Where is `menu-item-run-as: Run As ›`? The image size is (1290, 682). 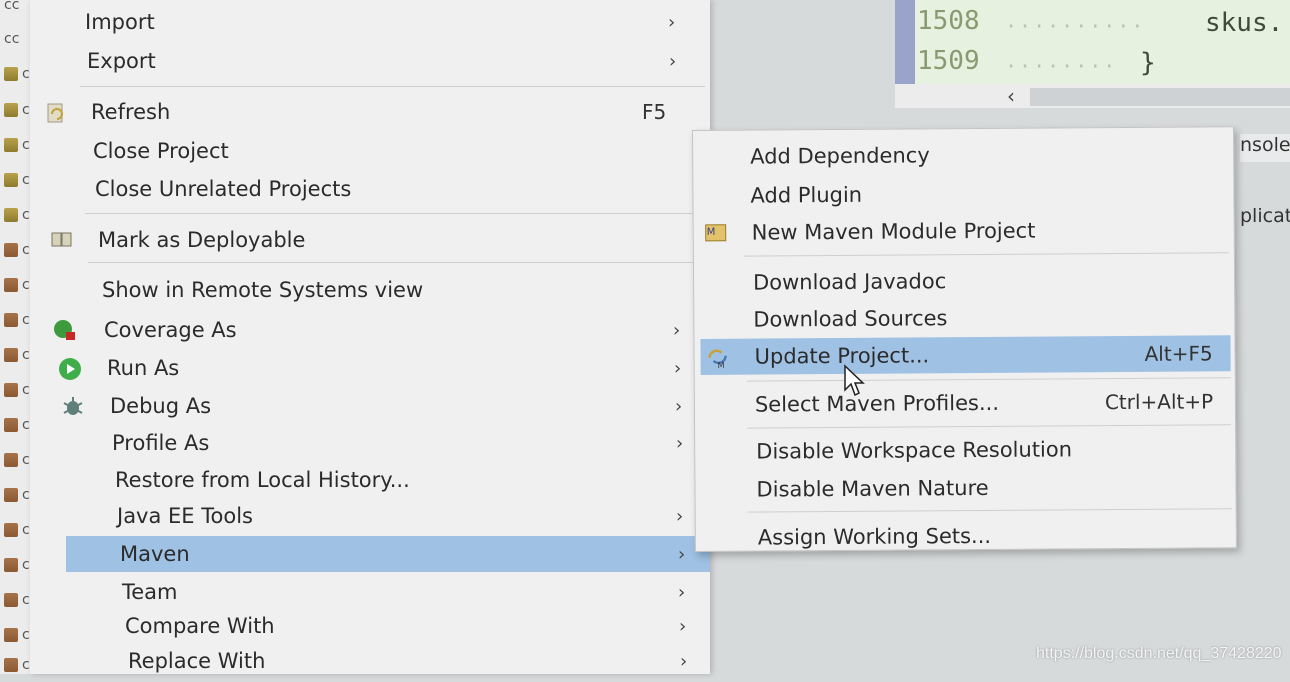
menu-item-run-as: Run As › is located at coordinates (370, 368).